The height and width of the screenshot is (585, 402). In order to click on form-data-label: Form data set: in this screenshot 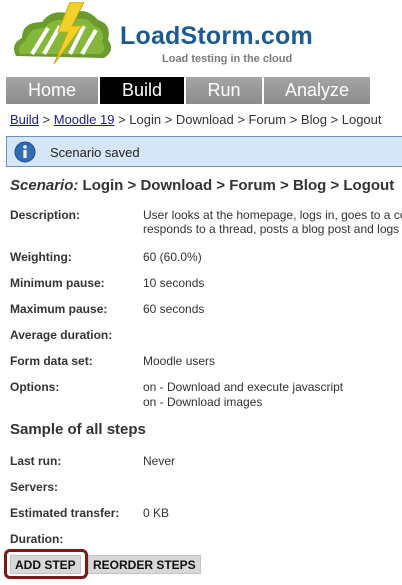, I will do `click(51, 361)`.